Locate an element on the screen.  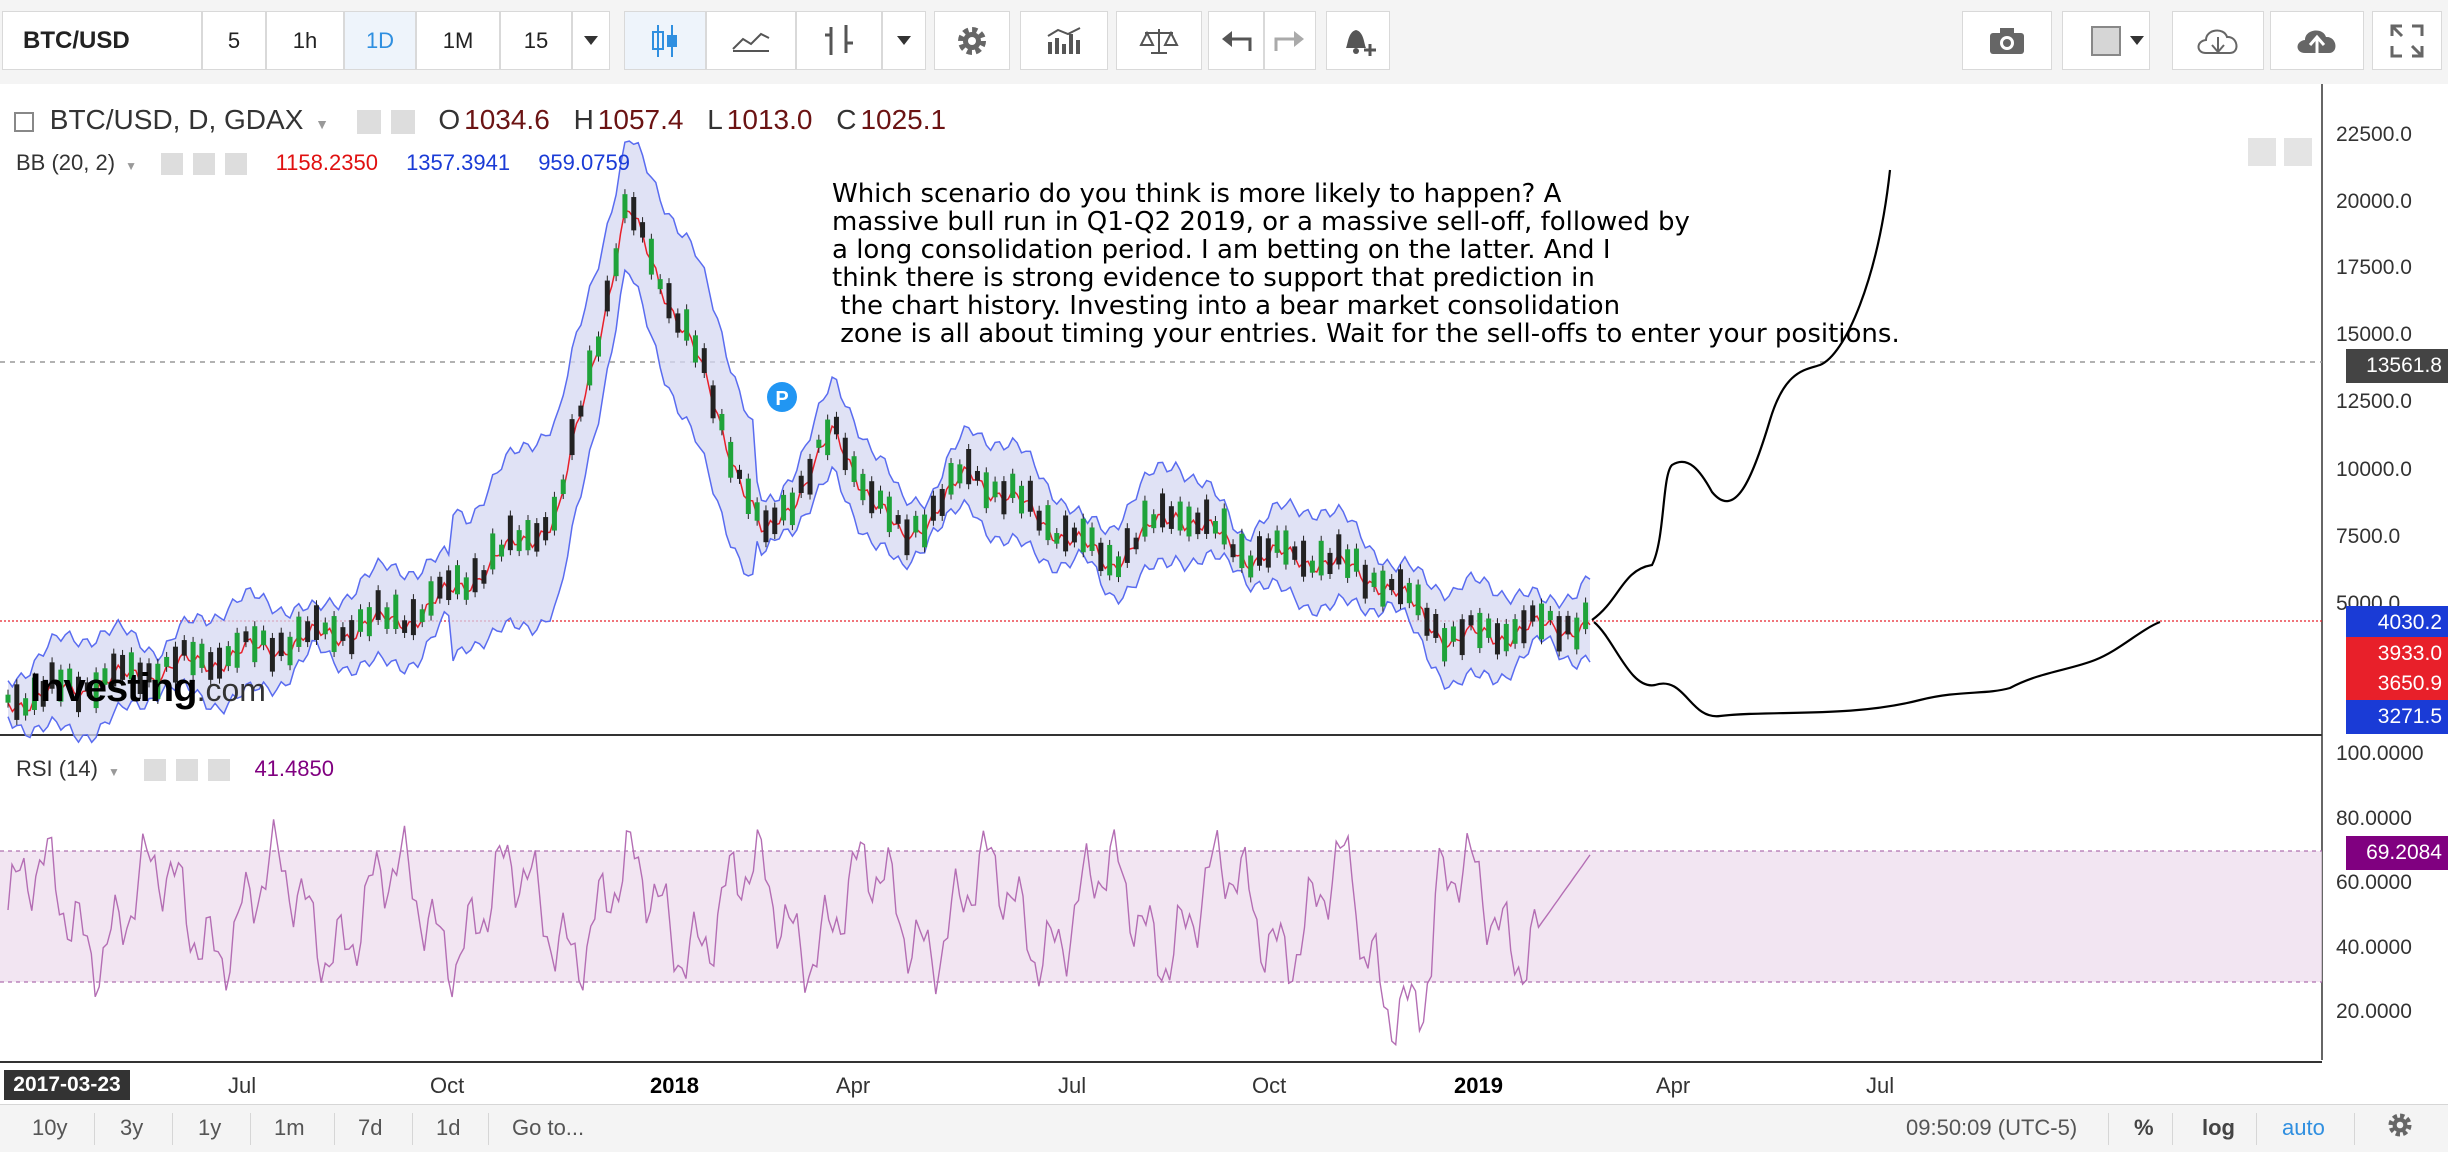
candles-style-button is located at coordinates (665, 40).